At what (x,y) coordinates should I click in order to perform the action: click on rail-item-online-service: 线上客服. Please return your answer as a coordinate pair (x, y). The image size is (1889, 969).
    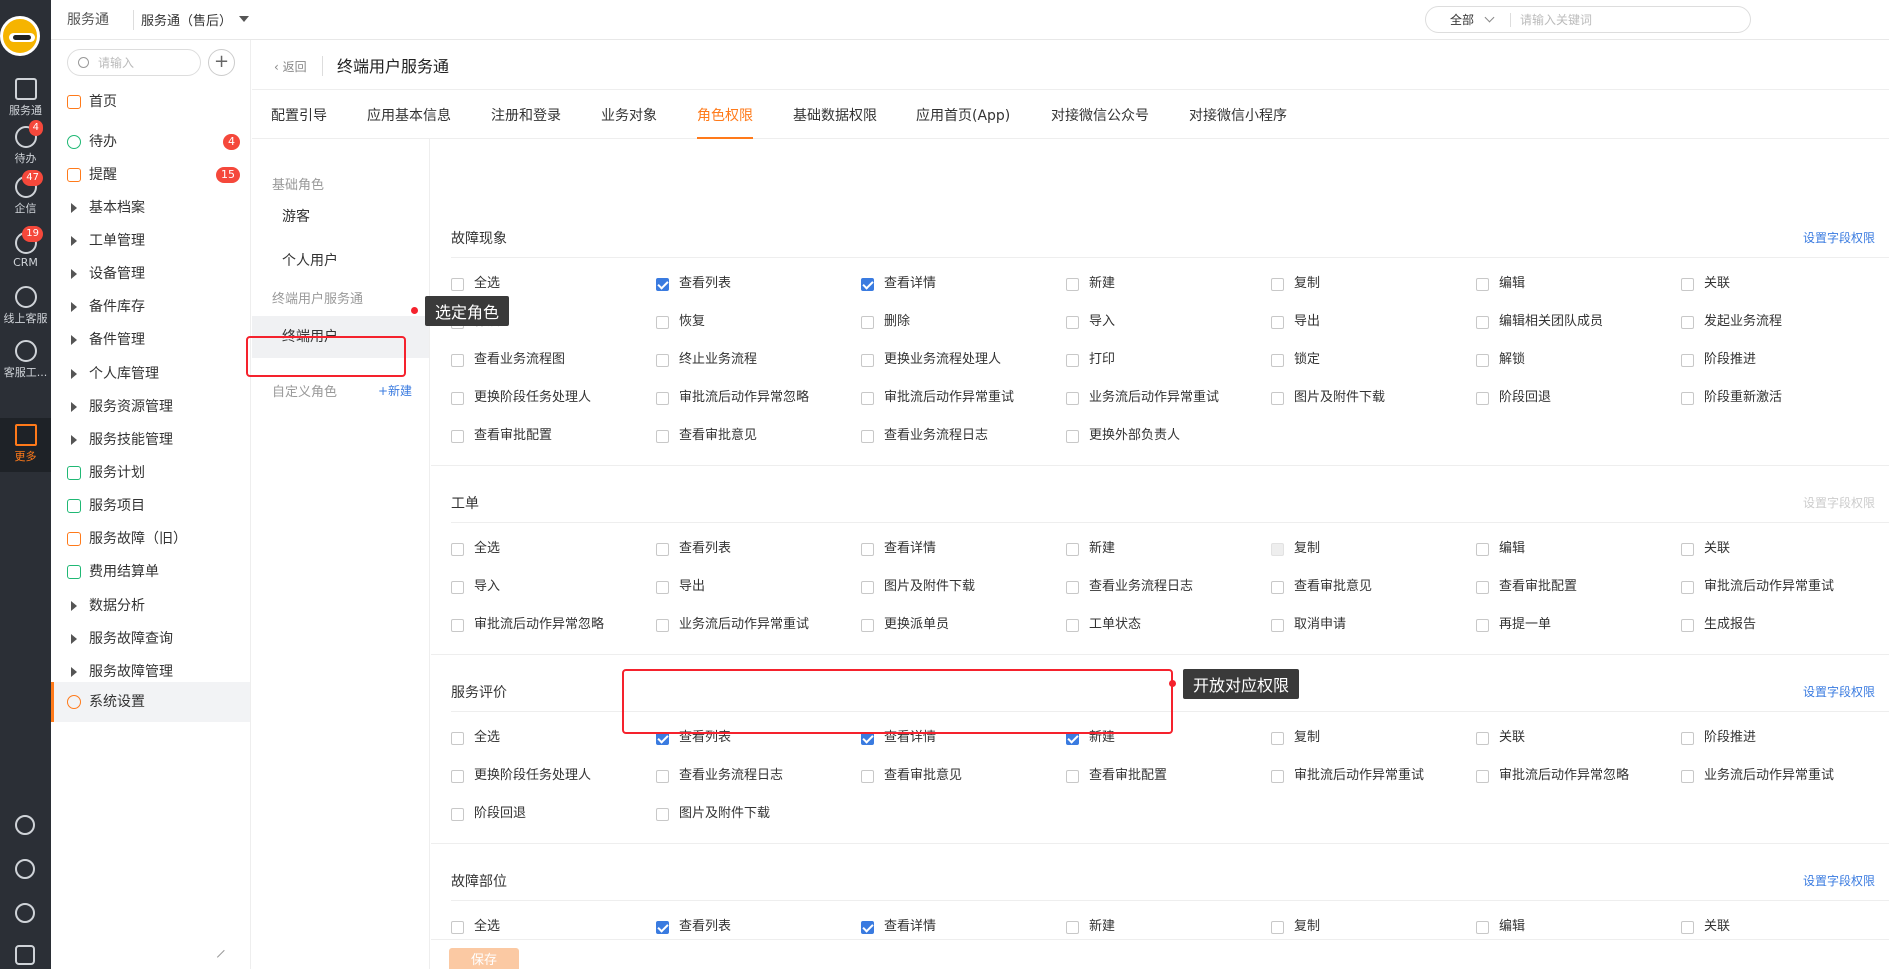
    Looking at the image, I should click on (25, 305).